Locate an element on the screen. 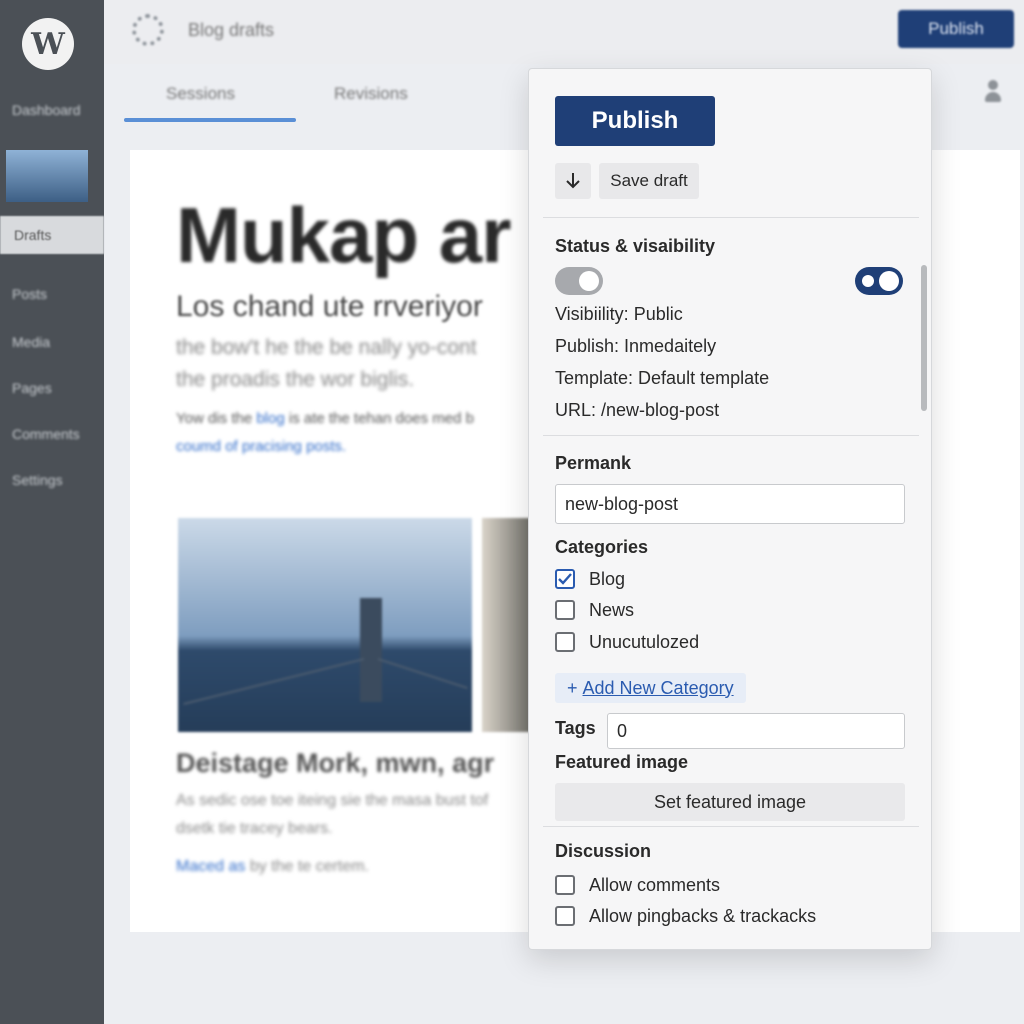  toggle-dot is located at coordinates (868, 281).